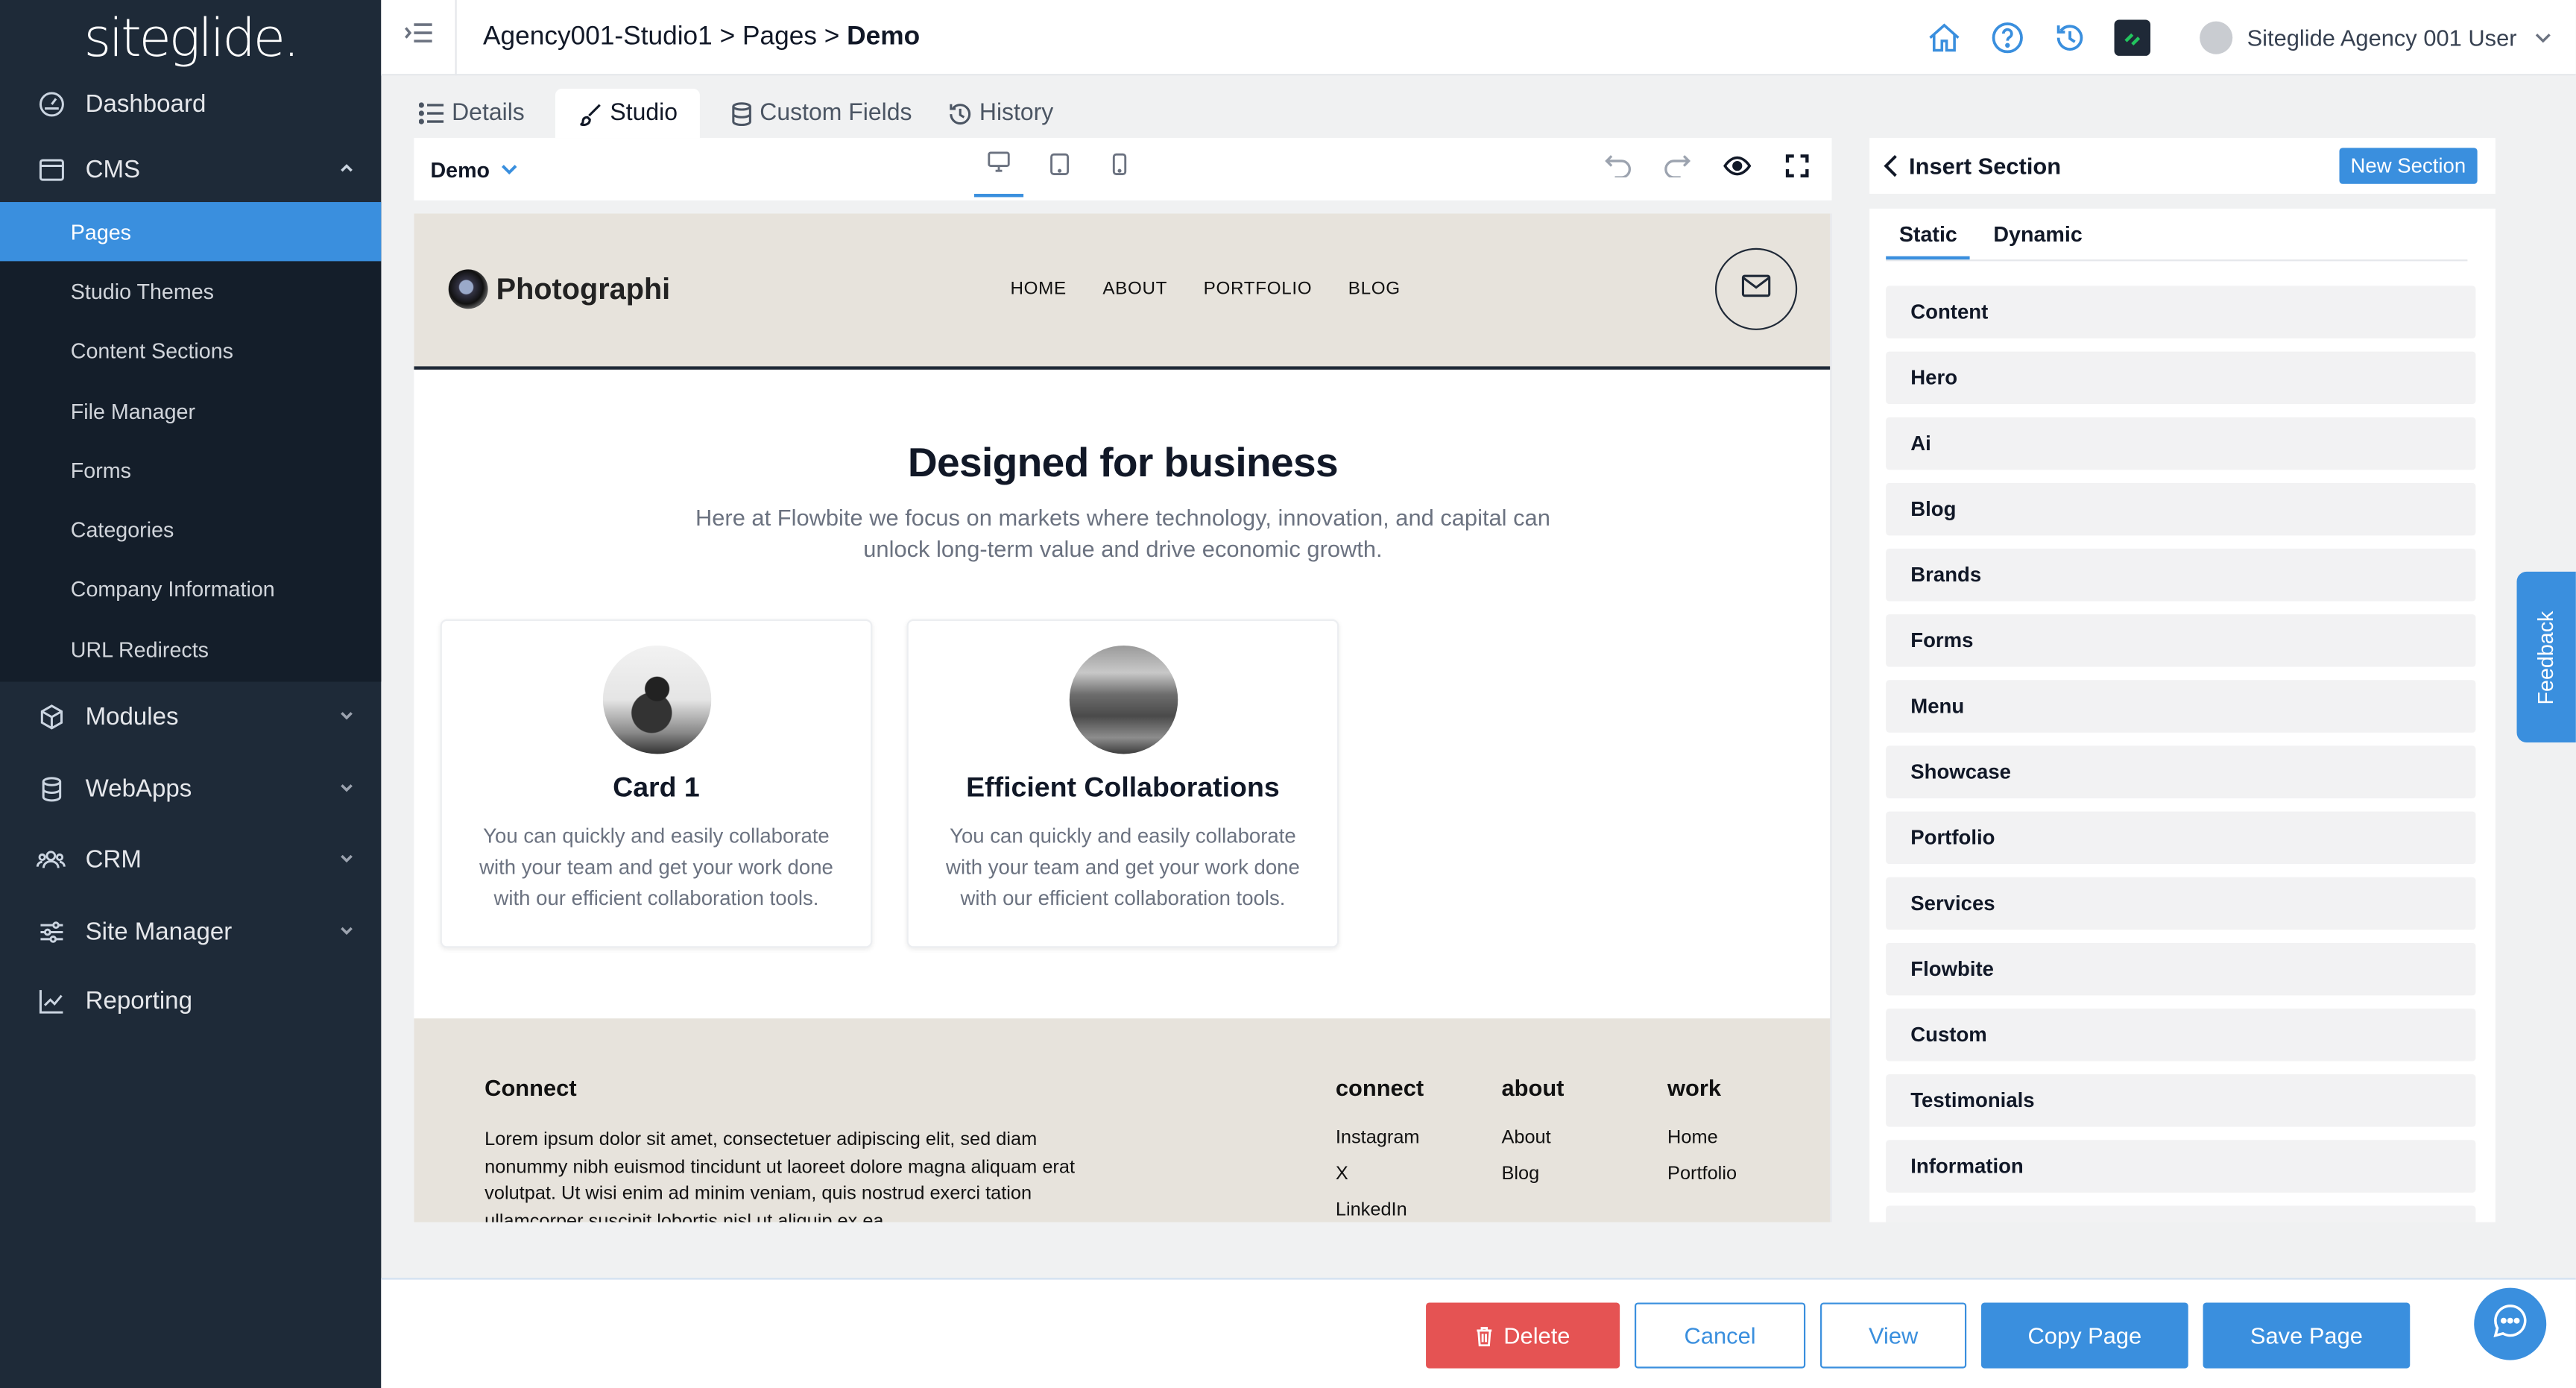  I want to click on copy-page-button: Copy Page, so click(2084, 1335).